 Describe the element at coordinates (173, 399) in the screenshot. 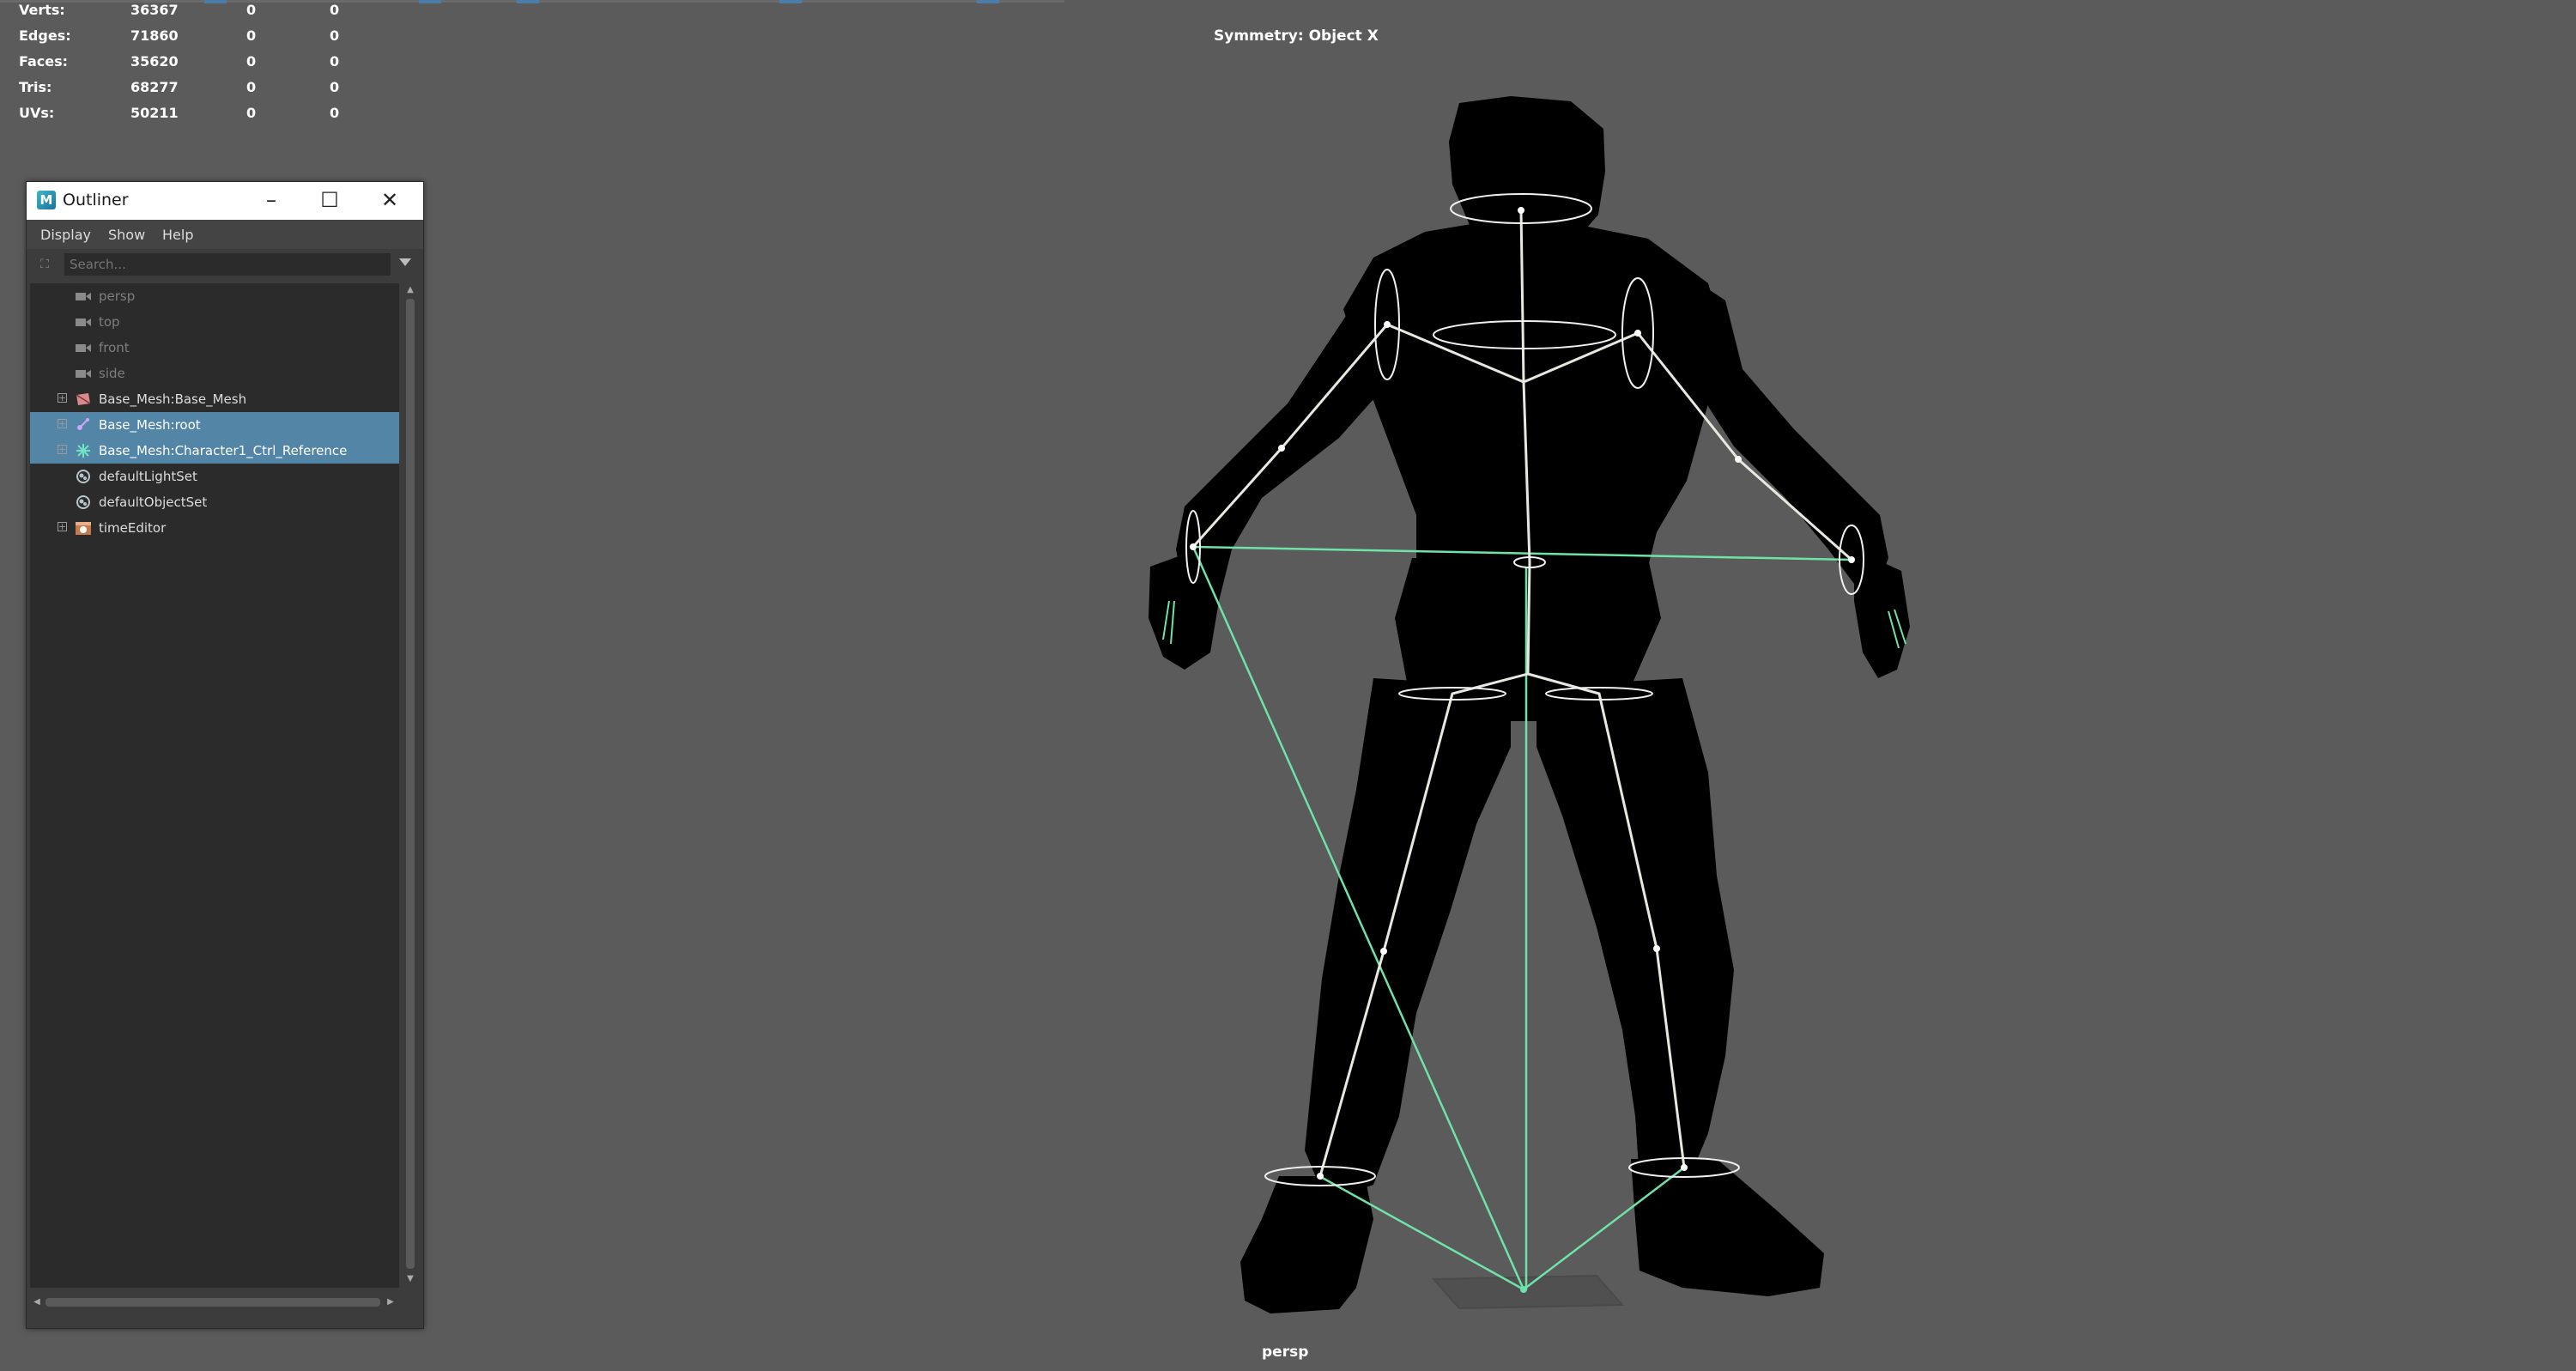

I see `item-label: Base_Mesh:Base_Mesh` at that location.